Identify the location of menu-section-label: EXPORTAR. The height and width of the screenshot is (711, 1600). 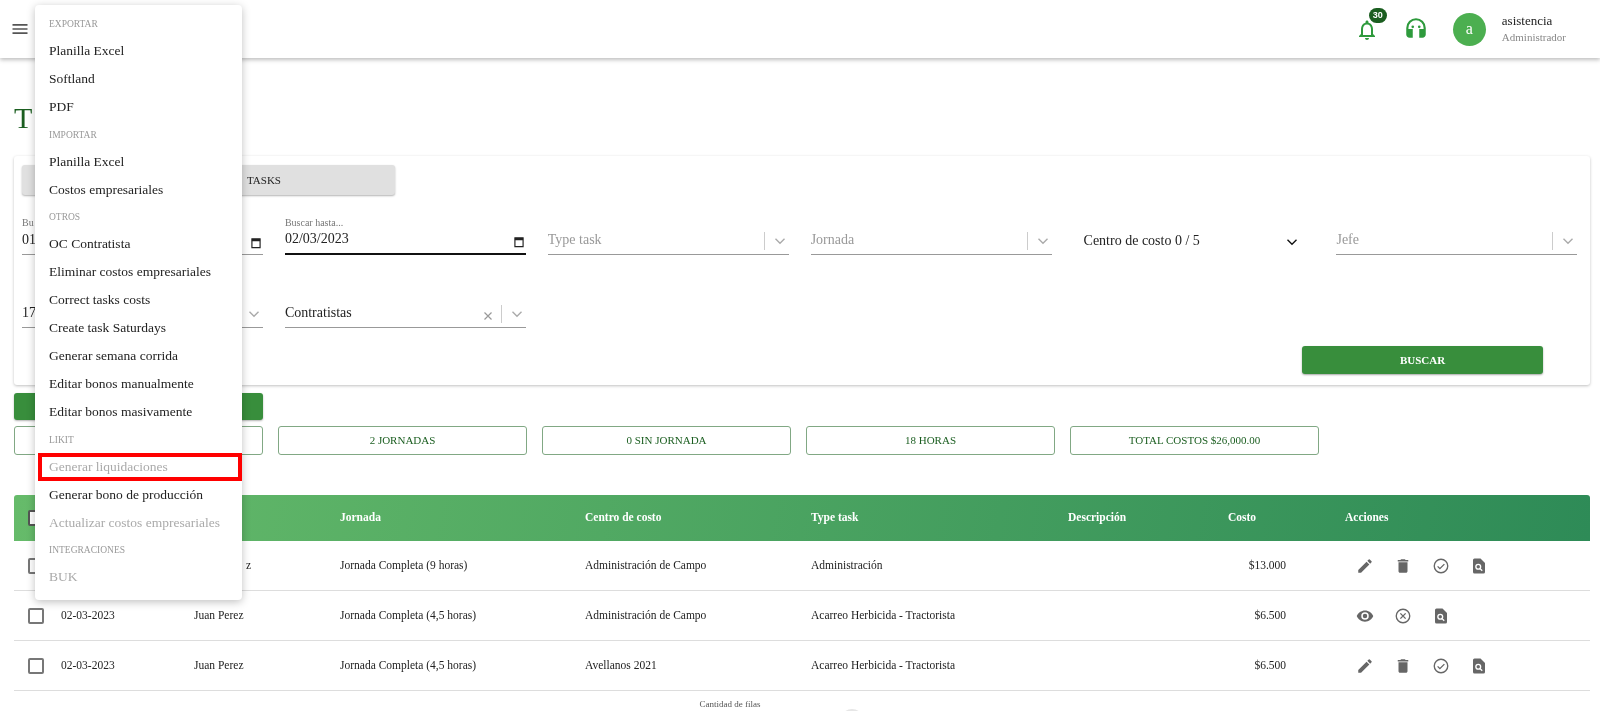
(73, 25).